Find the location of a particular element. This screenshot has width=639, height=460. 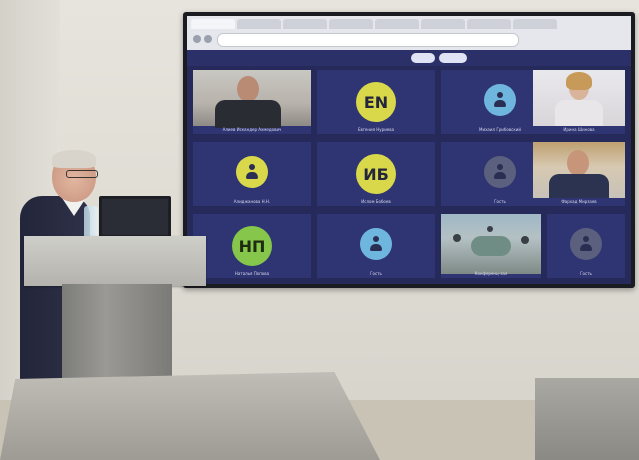

browser-tabs is located at coordinates (374, 25).